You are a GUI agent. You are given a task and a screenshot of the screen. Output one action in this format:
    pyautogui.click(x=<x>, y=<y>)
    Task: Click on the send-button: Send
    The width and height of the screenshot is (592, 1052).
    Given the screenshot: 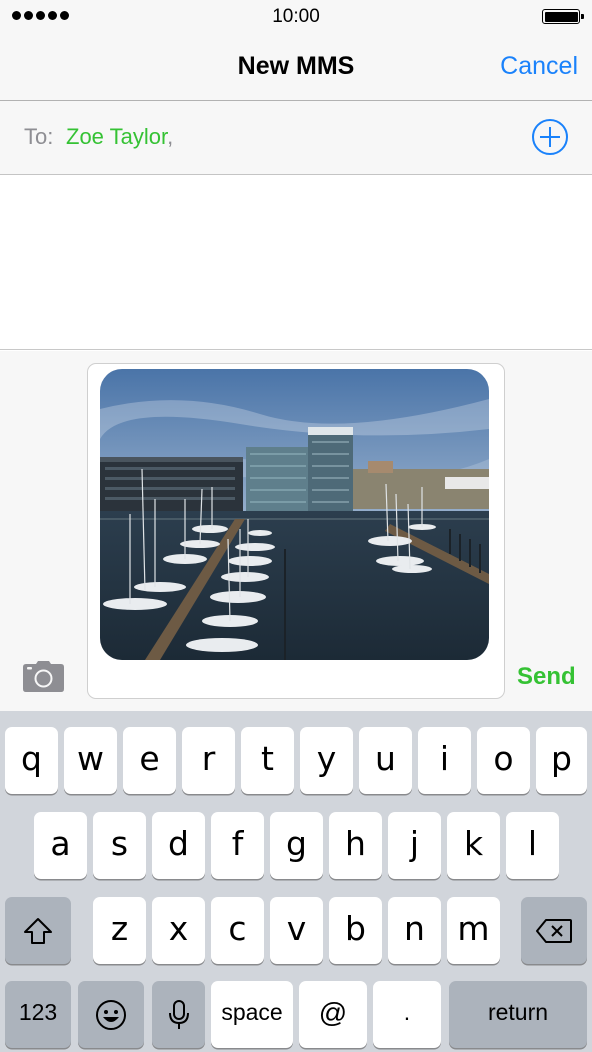 What is the action you would take?
    pyautogui.click(x=546, y=677)
    